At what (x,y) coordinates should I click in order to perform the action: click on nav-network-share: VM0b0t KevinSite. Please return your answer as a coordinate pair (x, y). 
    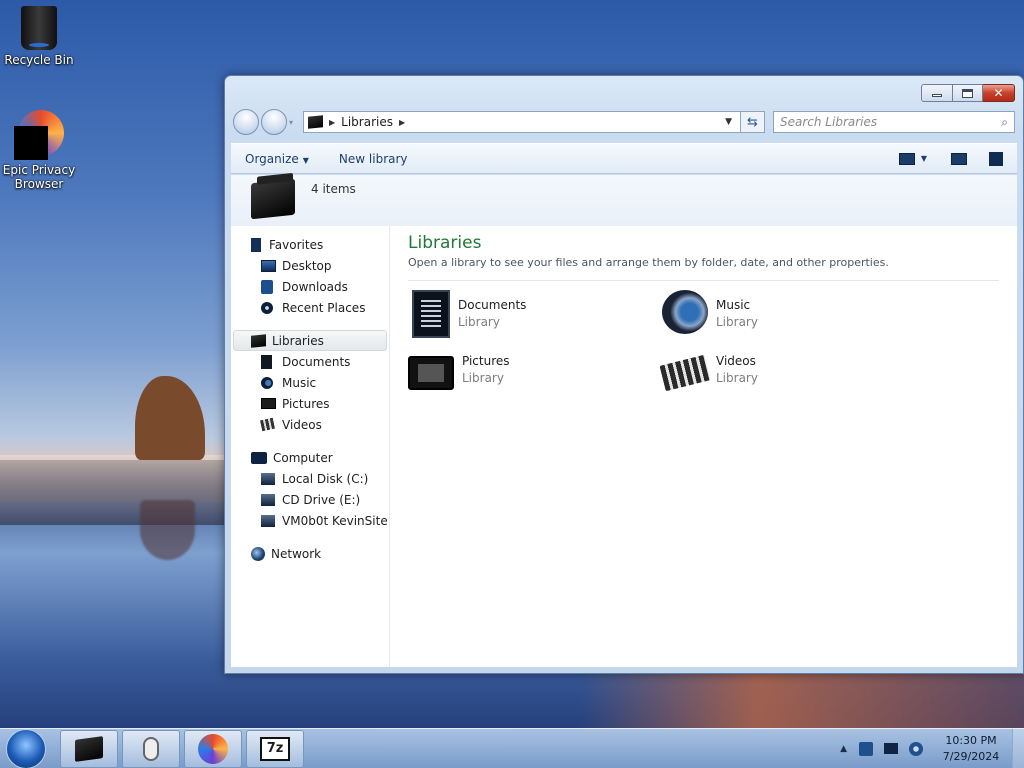
    Looking at the image, I should click on (310, 520).